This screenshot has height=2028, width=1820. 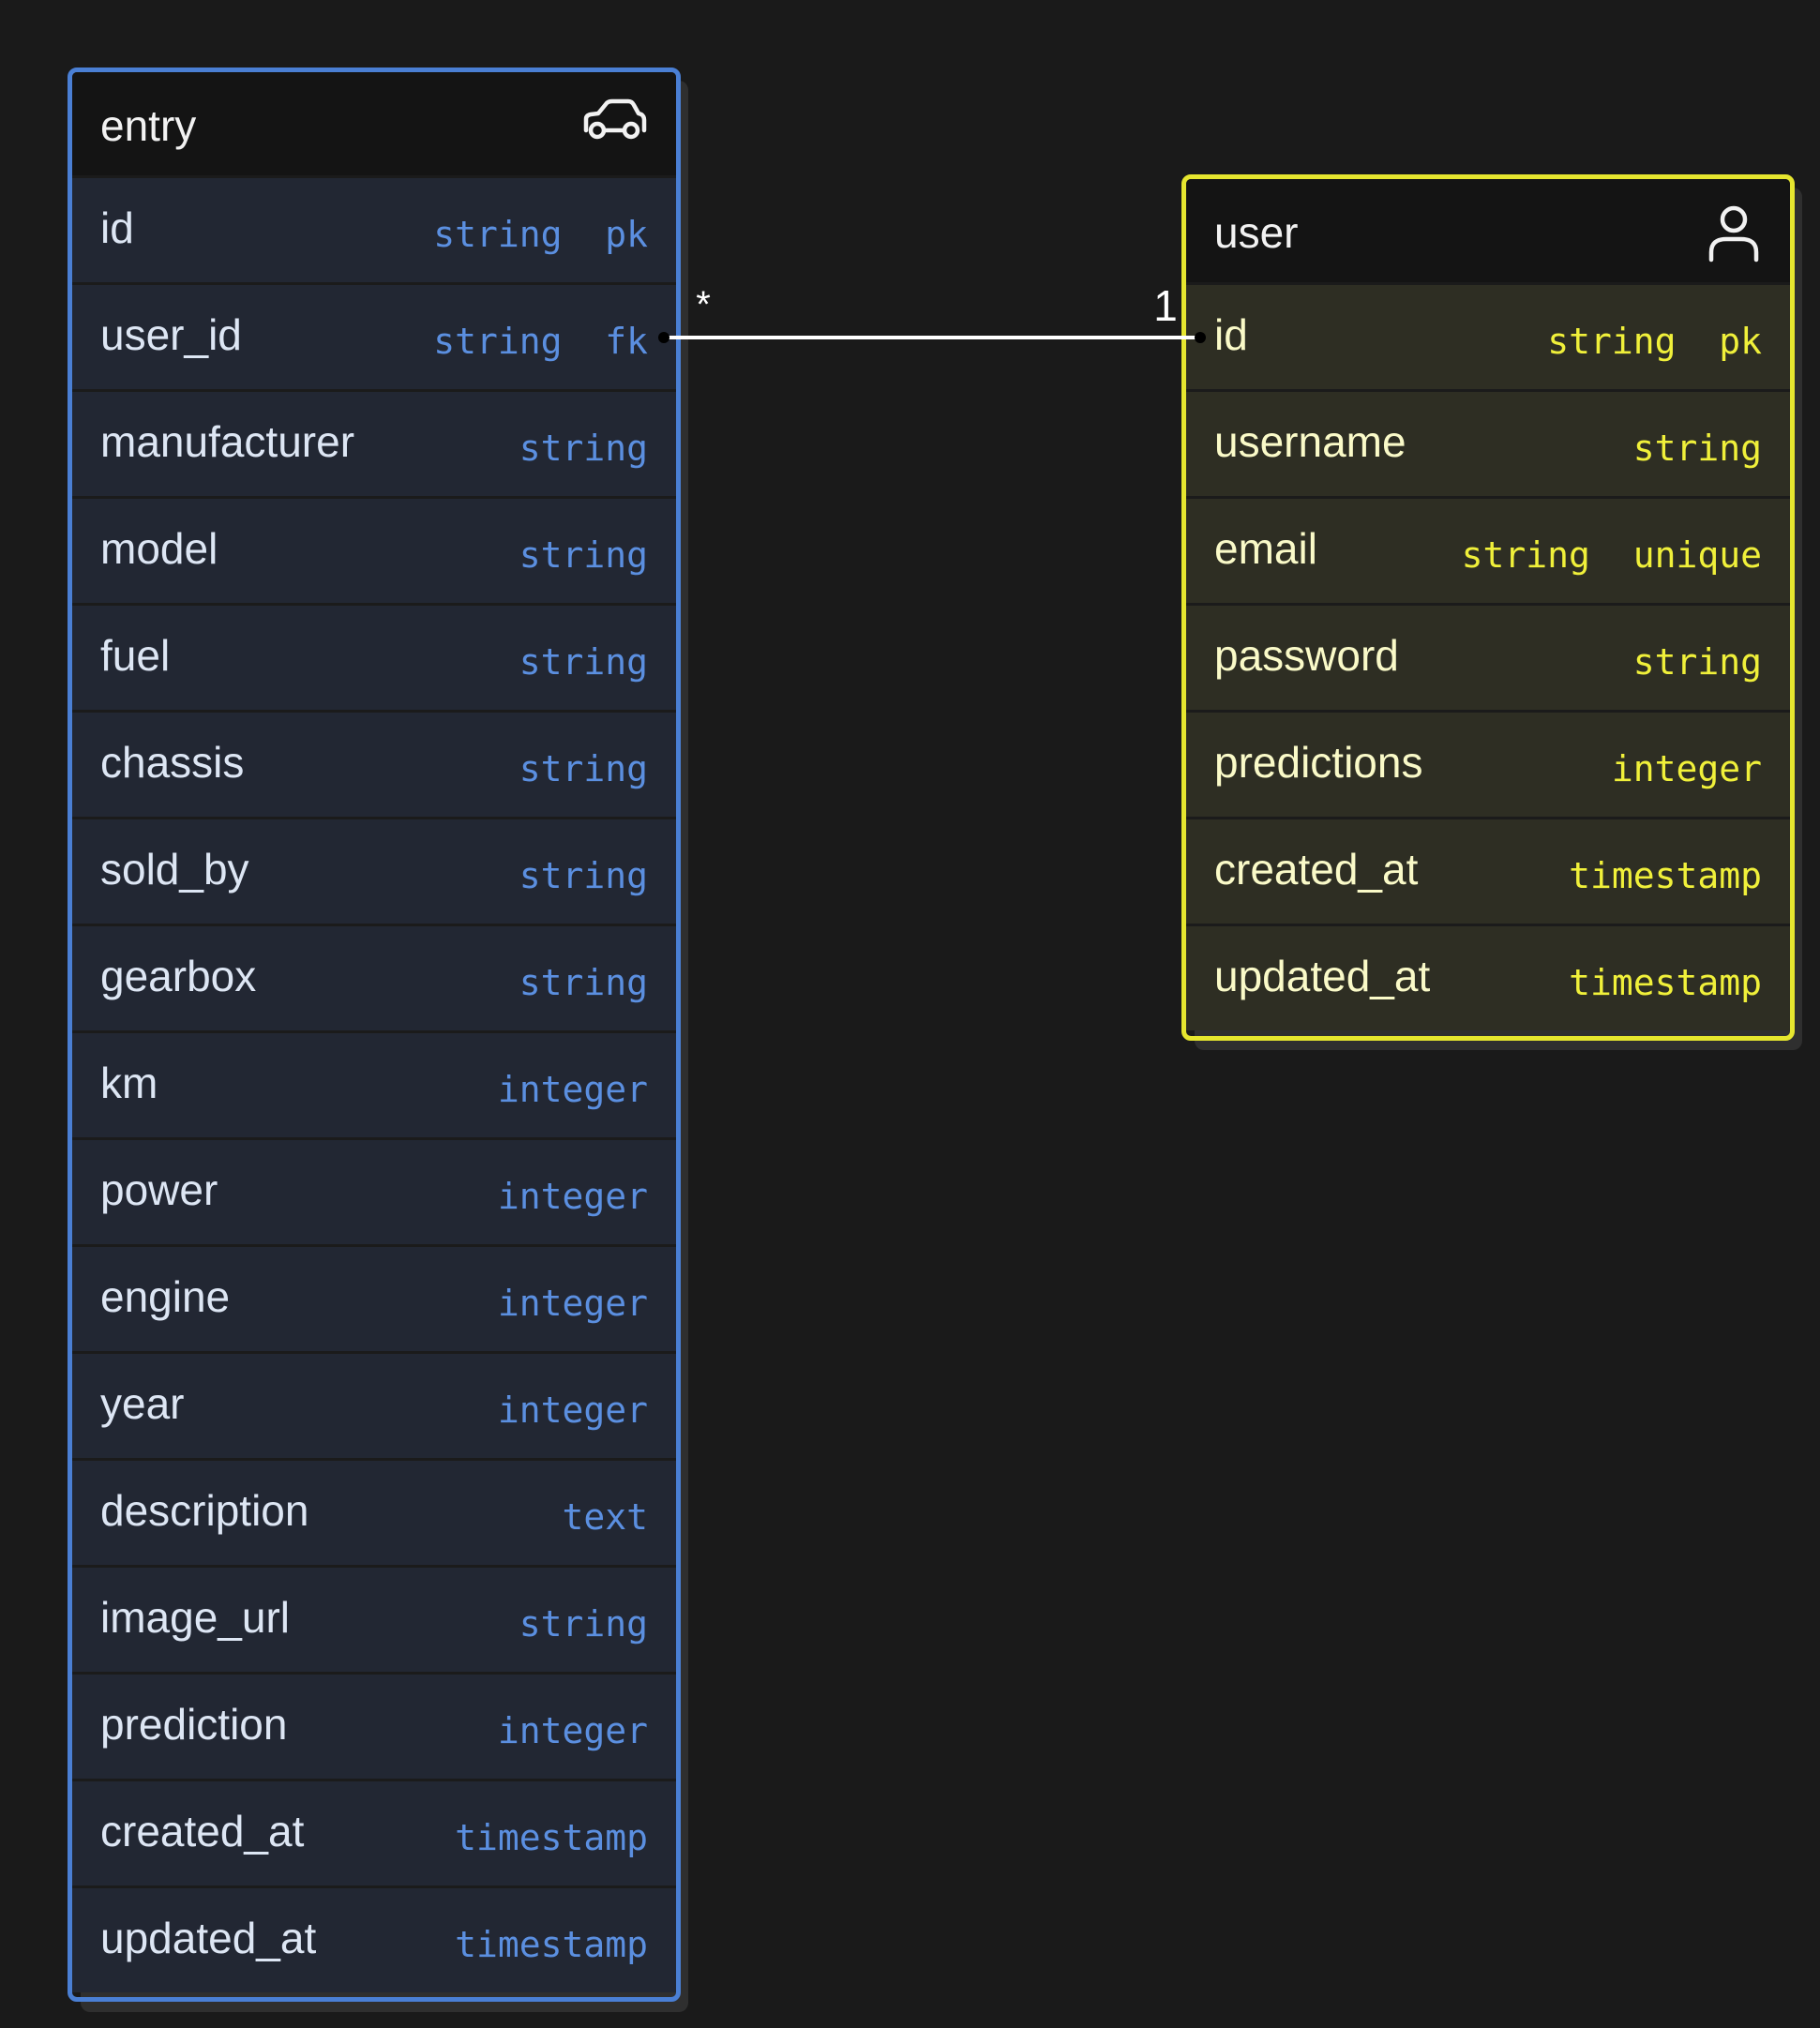 I want to click on relationship-layer: * 1, so click(x=932, y=312).